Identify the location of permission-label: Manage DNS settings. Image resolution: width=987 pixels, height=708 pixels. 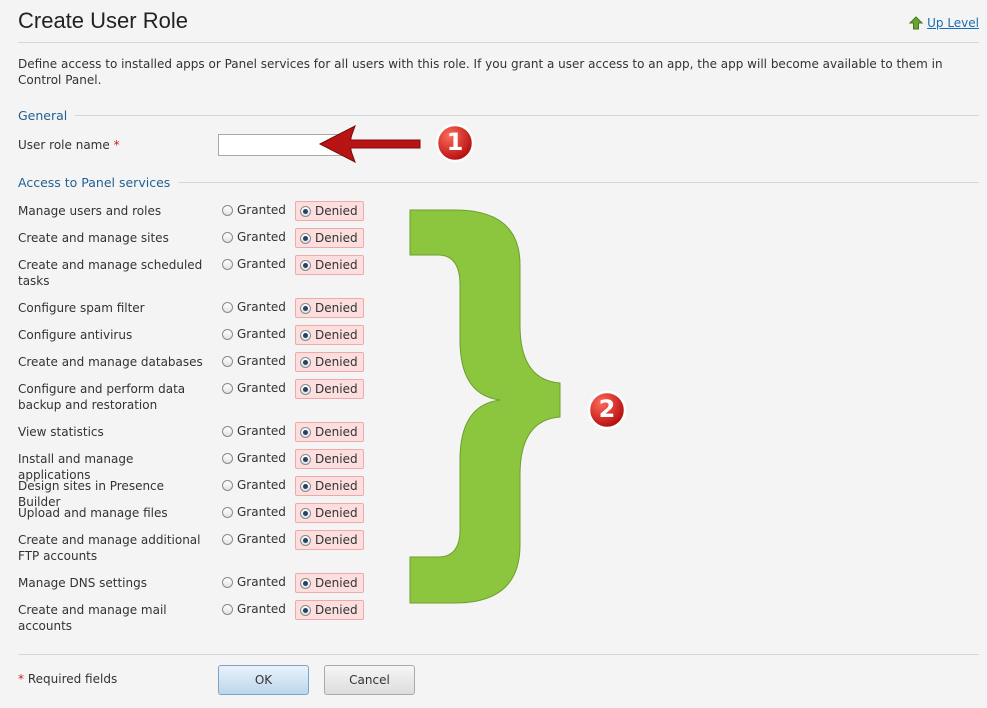
(82, 583).